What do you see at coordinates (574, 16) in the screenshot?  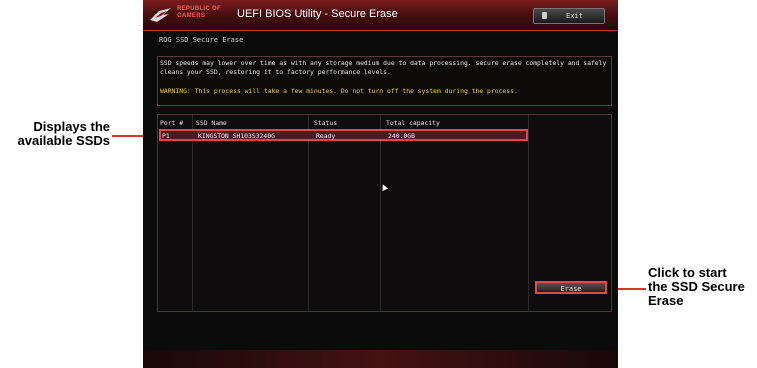 I see `exit-label: Exit` at bounding box center [574, 16].